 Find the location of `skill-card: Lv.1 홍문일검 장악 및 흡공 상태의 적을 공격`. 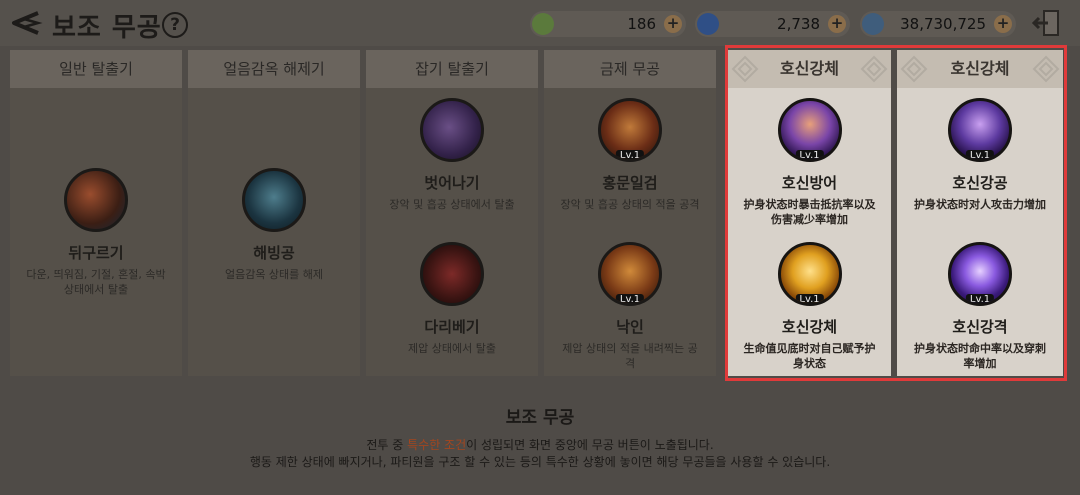

skill-card: Lv.1 홍문일검 장악 및 흡공 상태의 적을 공격 is located at coordinates (630, 155).